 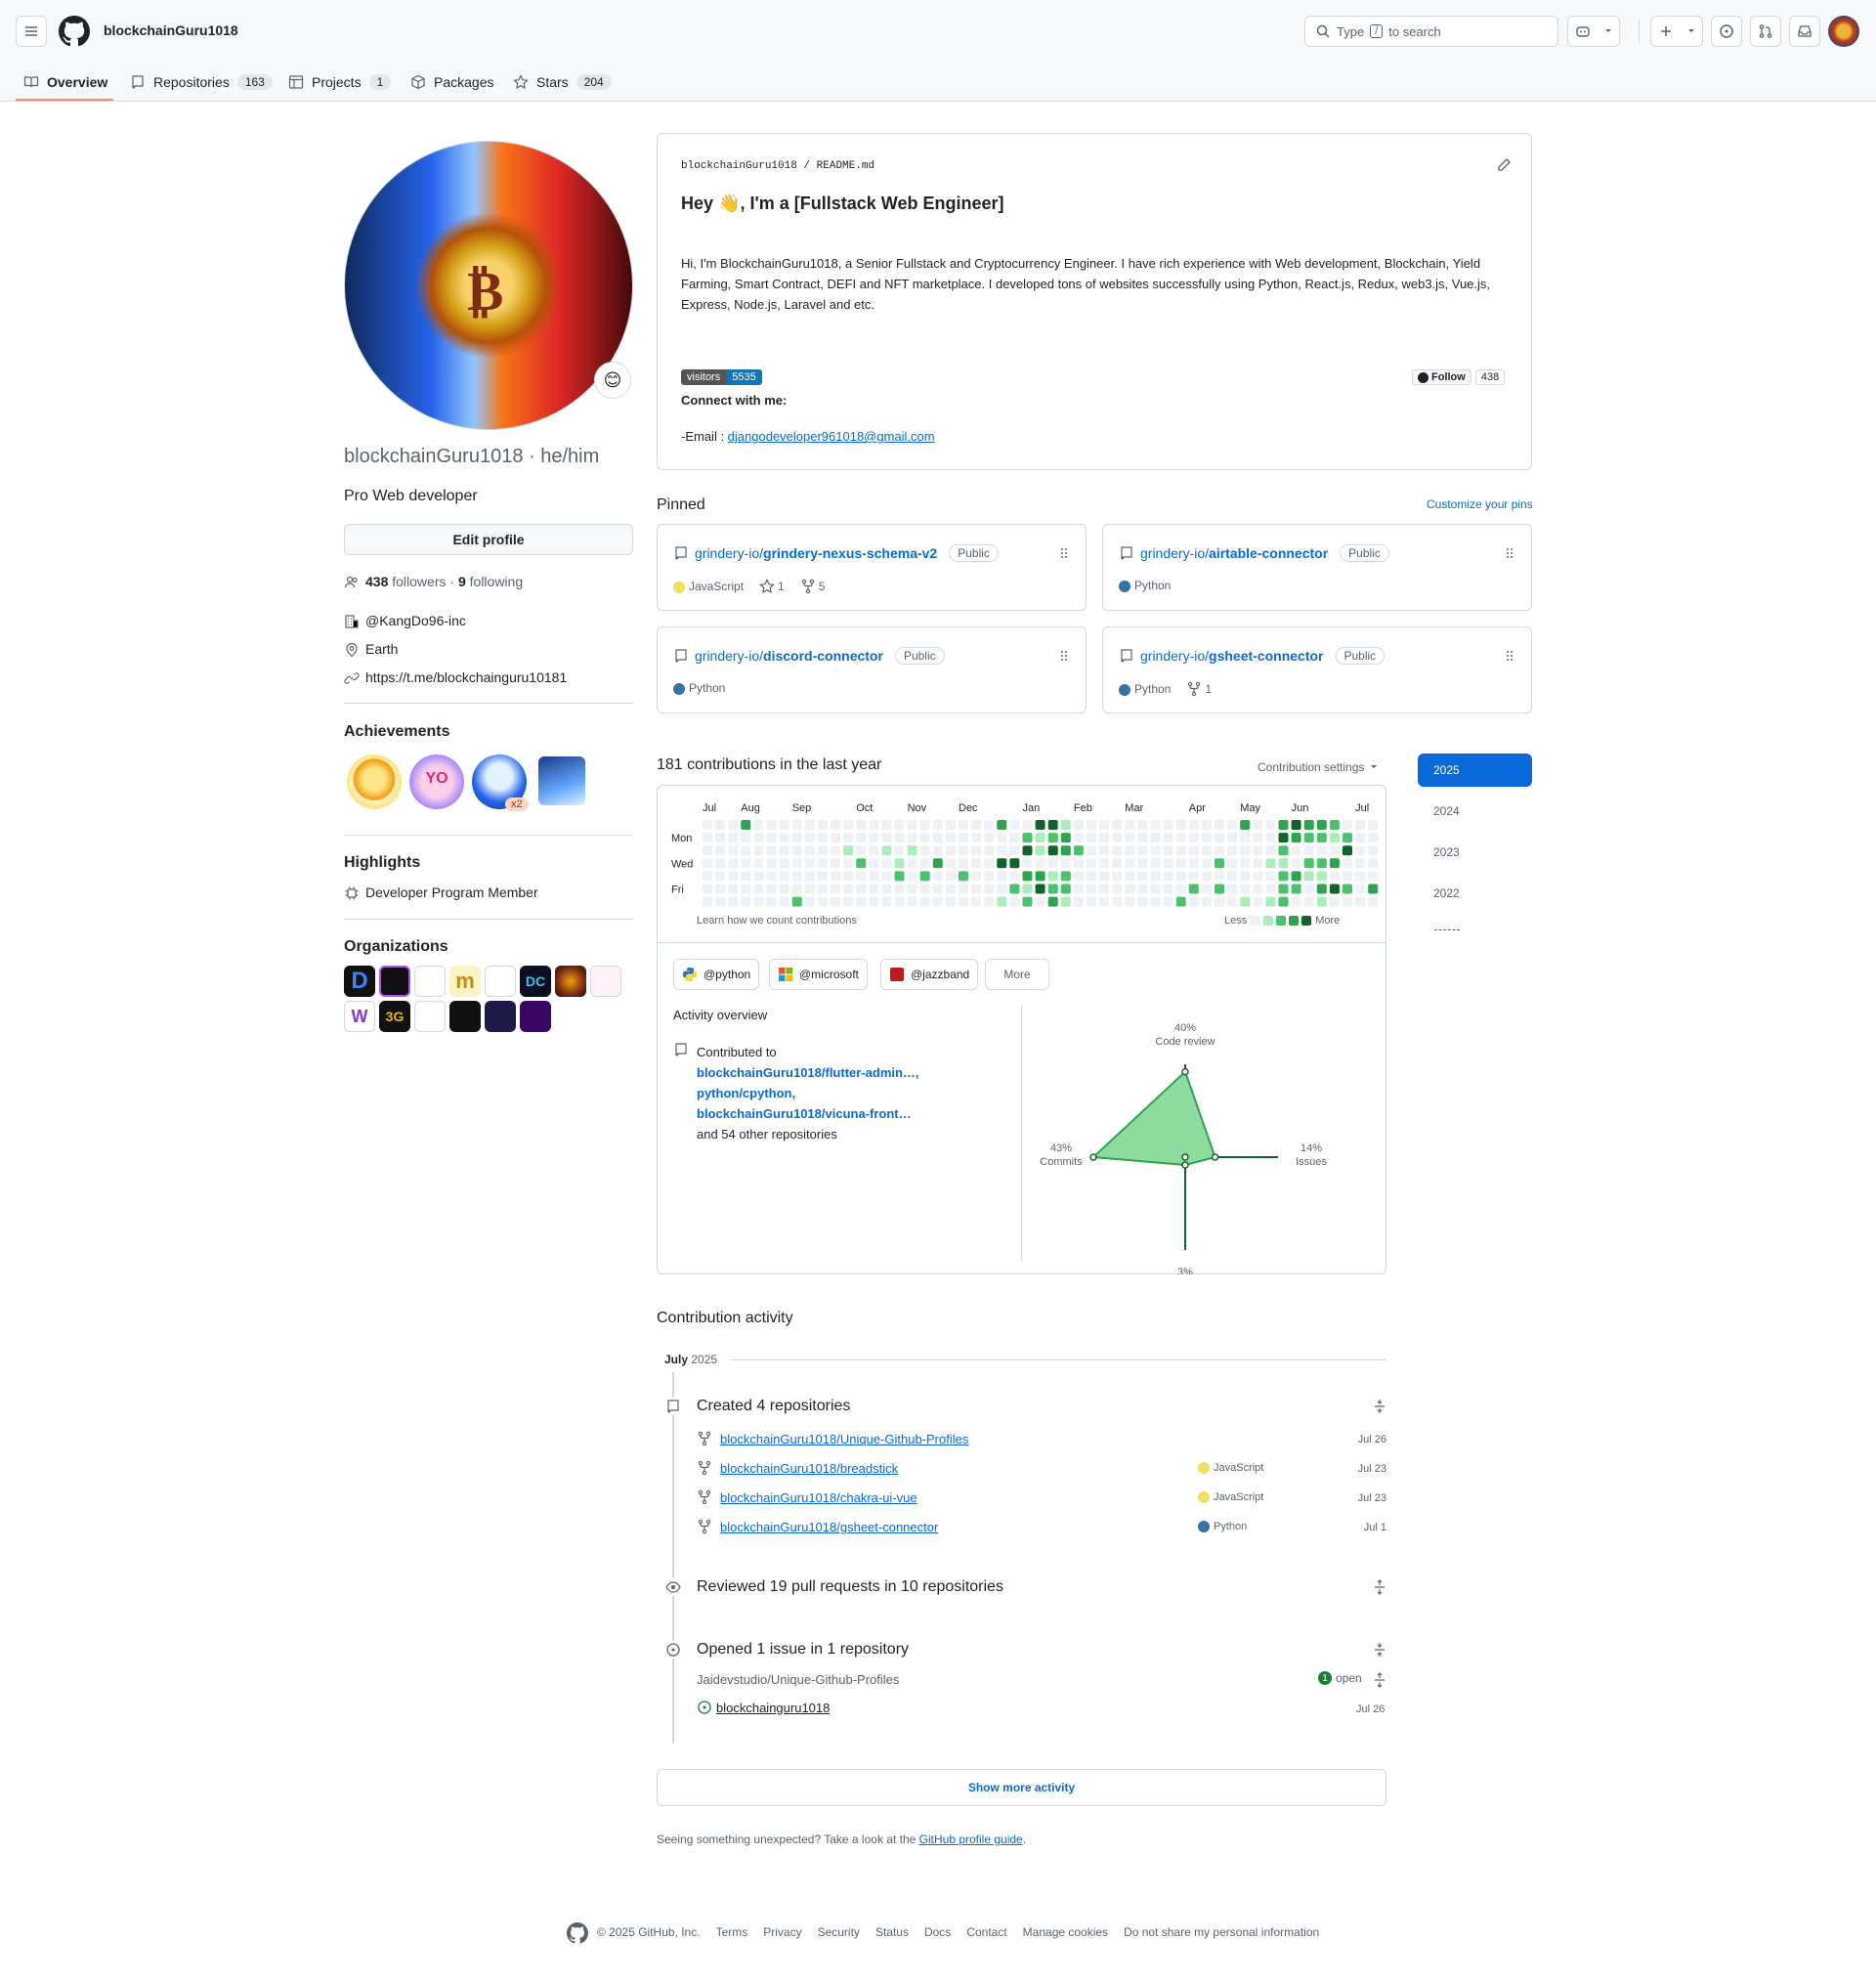 What do you see at coordinates (772, 586) in the screenshot?
I see `repo-stars: 1` at bounding box center [772, 586].